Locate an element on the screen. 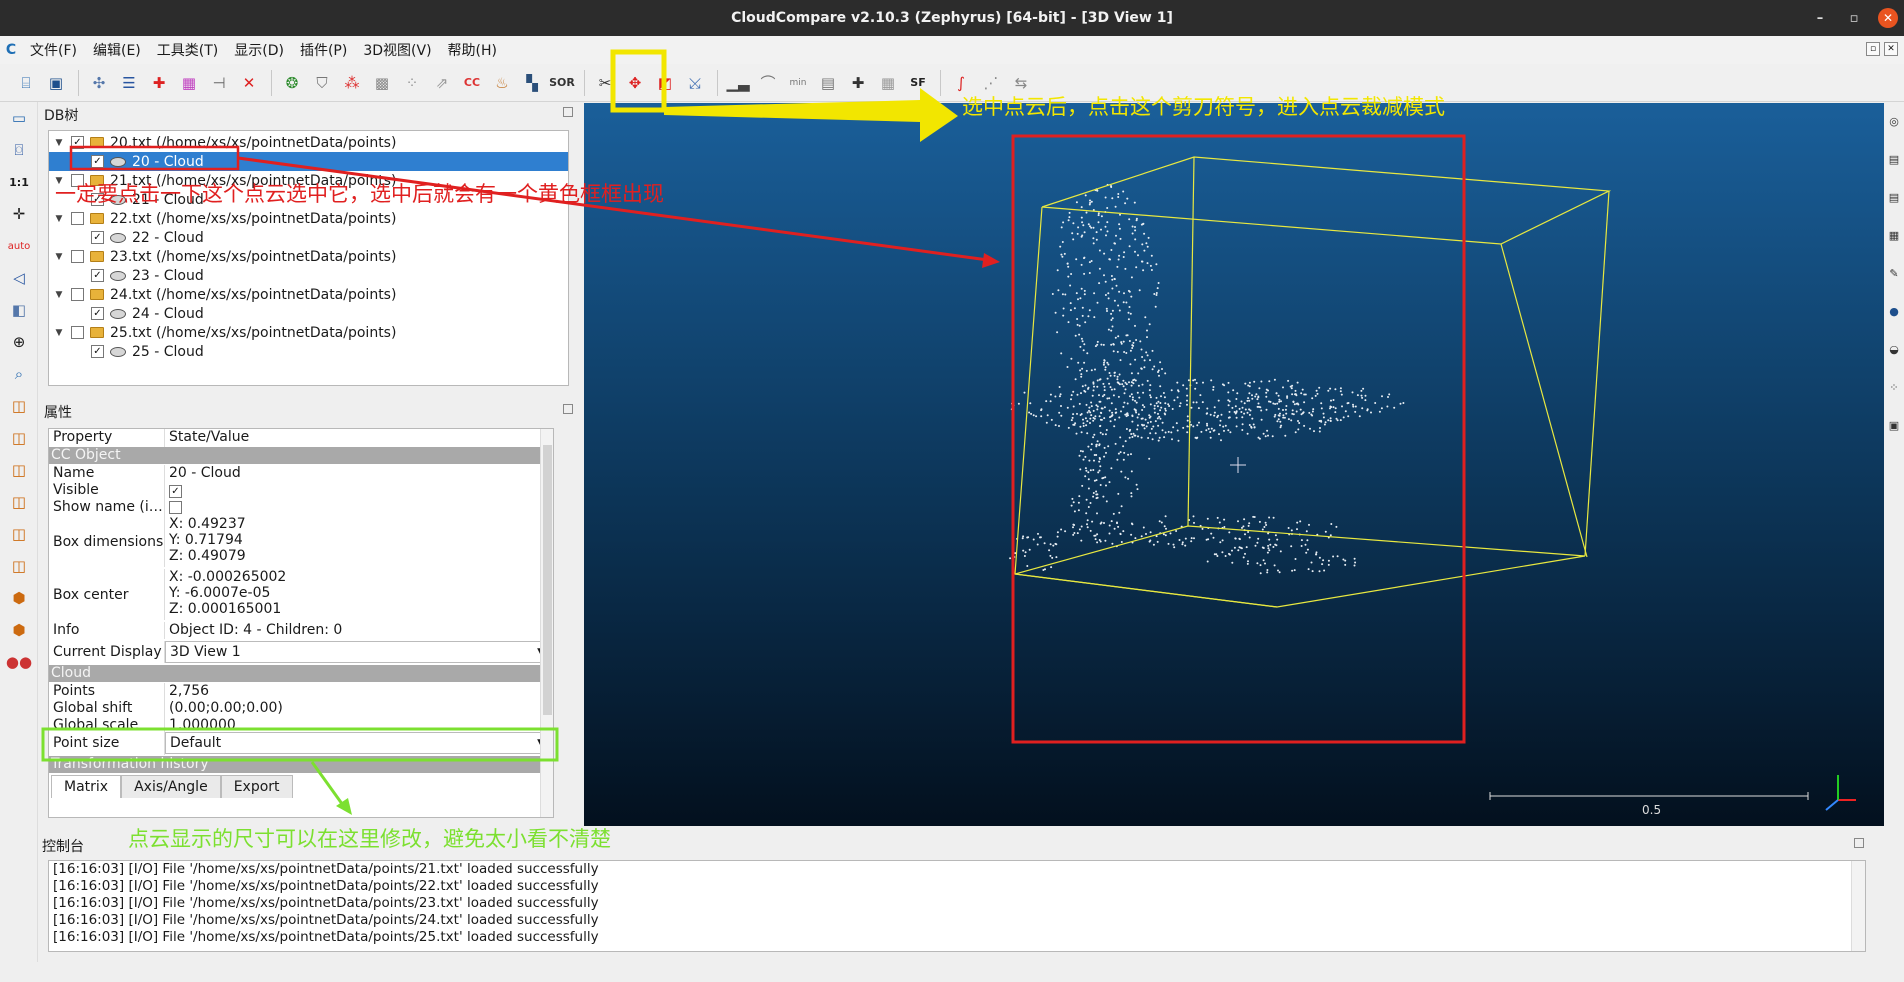 The width and height of the screenshot is (1904, 982). plugin-film-icon: ▦ is located at coordinates (1894, 235).